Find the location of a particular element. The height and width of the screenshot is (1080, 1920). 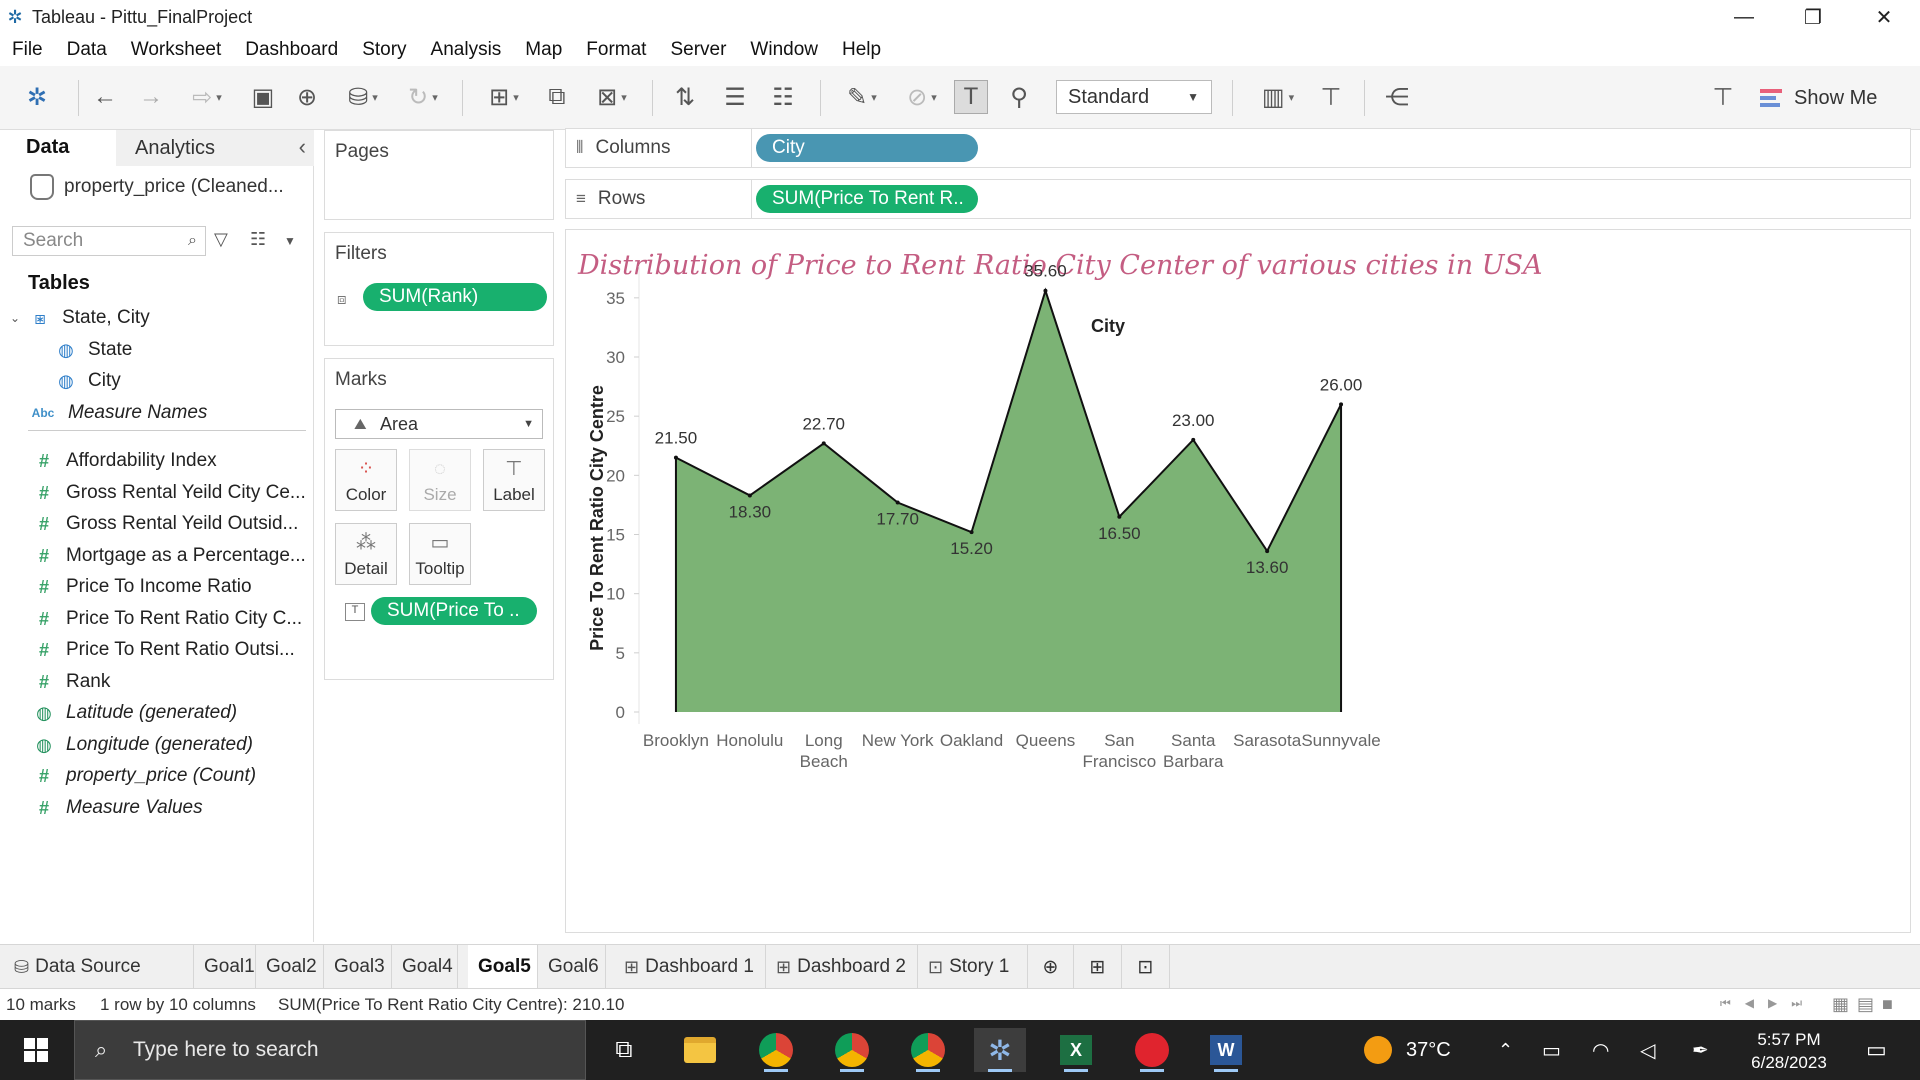

field-measure-names: Abc Measure Names is located at coordinates (183, 413).